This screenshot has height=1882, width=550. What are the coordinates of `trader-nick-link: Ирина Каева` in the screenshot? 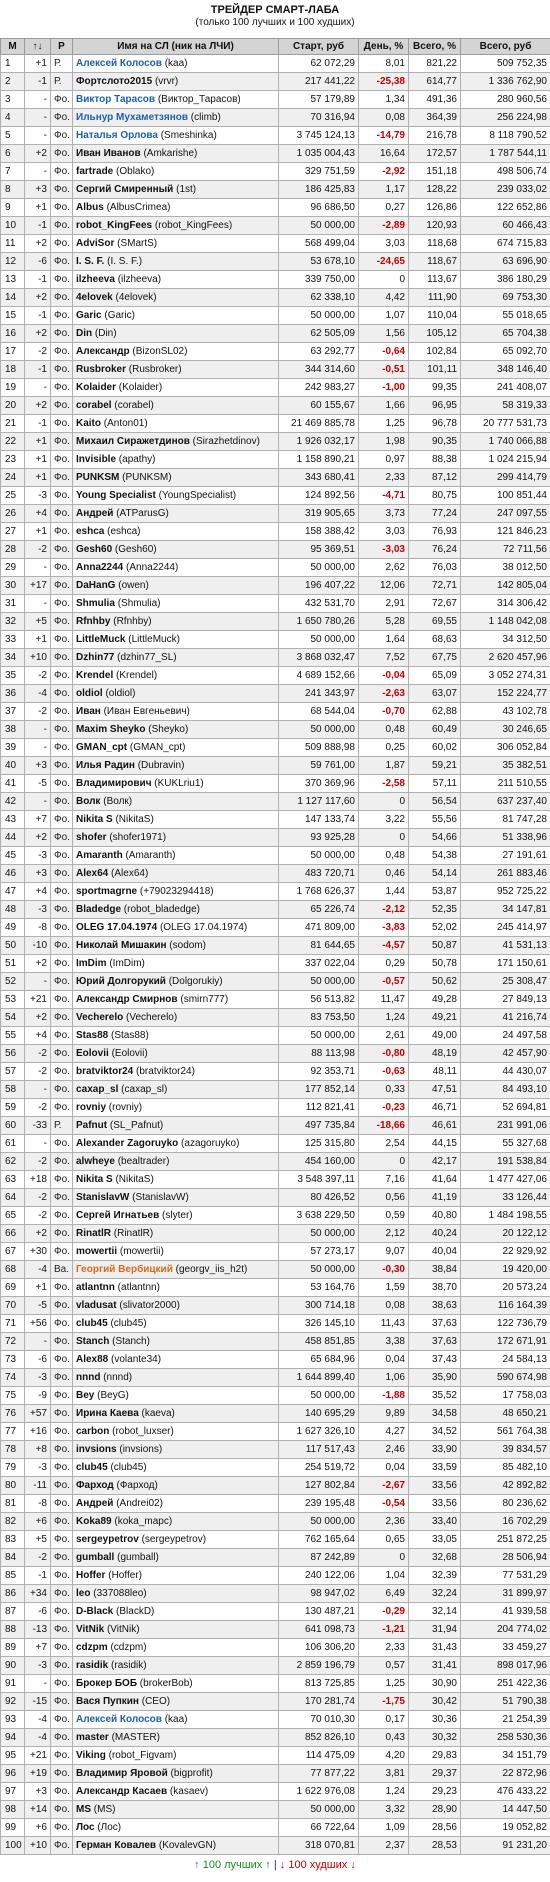 It's located at (107, 1413).